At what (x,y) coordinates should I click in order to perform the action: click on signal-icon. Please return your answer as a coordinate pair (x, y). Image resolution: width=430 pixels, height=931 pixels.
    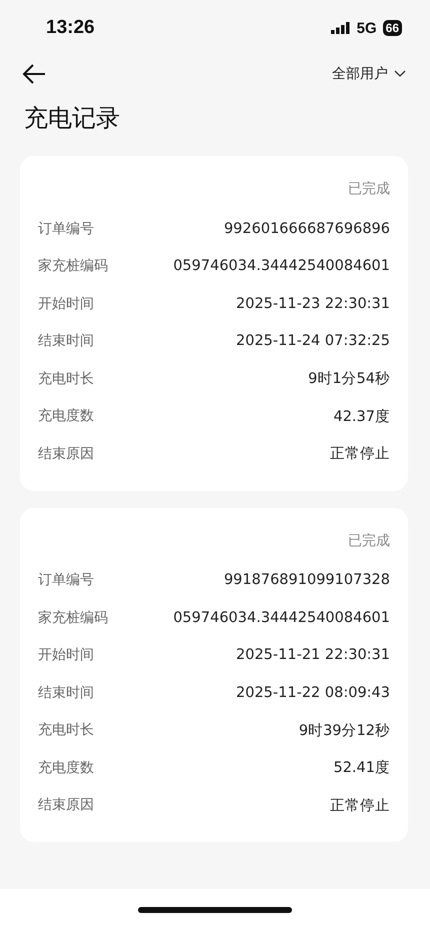
    Looking at the image, I should click on (340, 28).